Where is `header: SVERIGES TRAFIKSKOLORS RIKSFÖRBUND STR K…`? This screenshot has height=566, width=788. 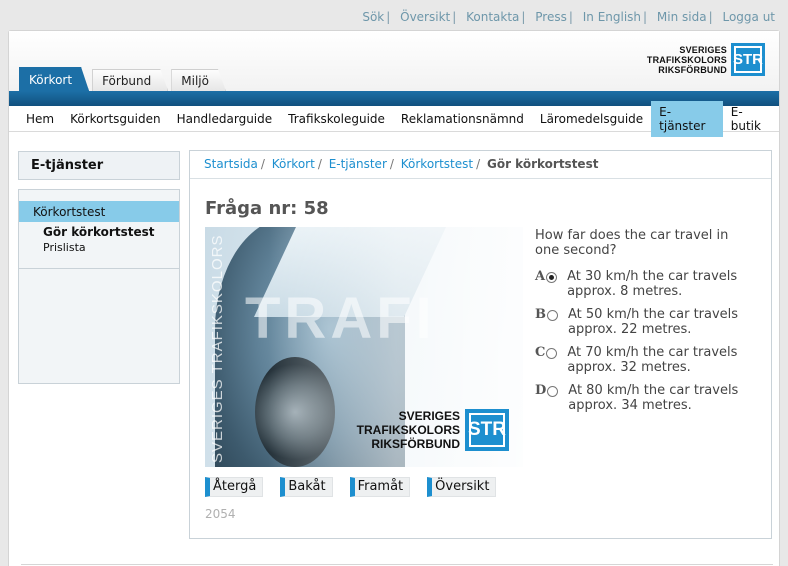 header: SVERIGES TRAFIKSKOLORS RIKSFÖRBUND STR K… is located at coordinates (394, 61).